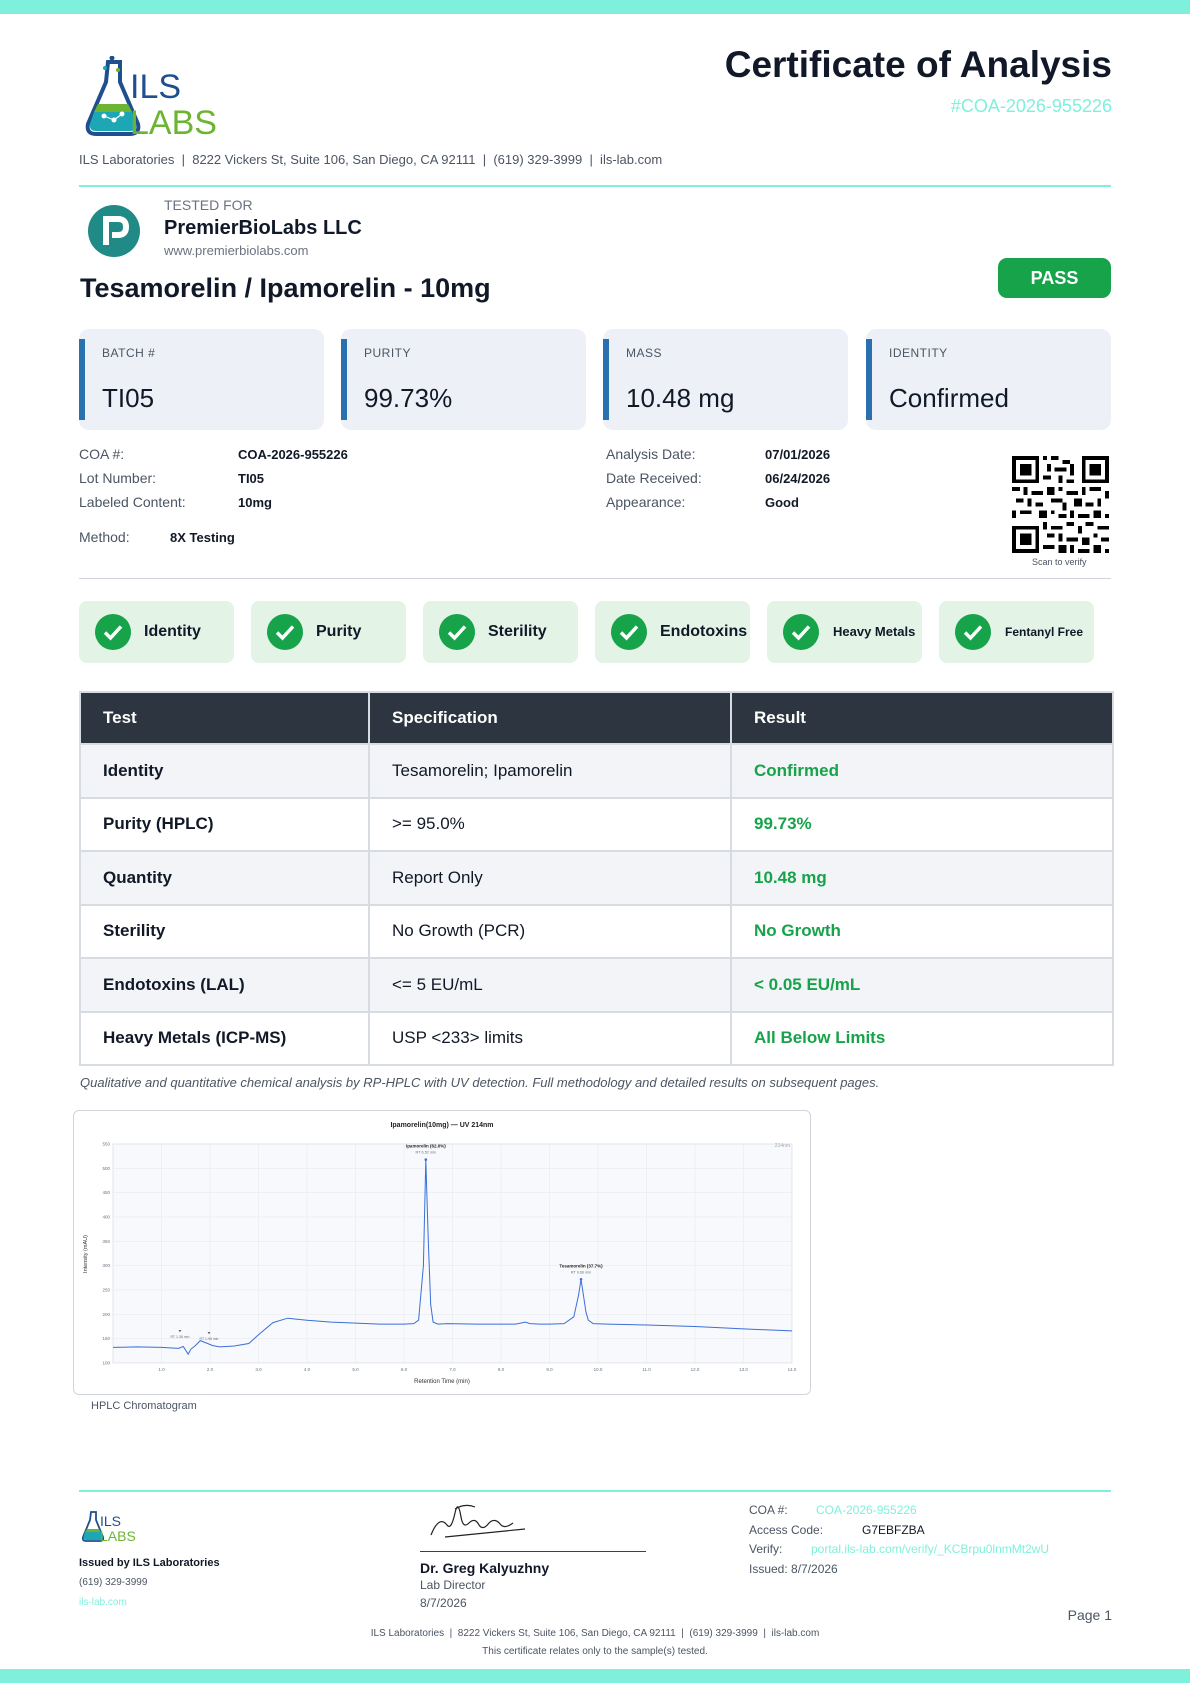 Image resolution: width=1190 pixels, height=1683 pixels. I want to click on x-tick-label: 9.0, so click(549, 1369).